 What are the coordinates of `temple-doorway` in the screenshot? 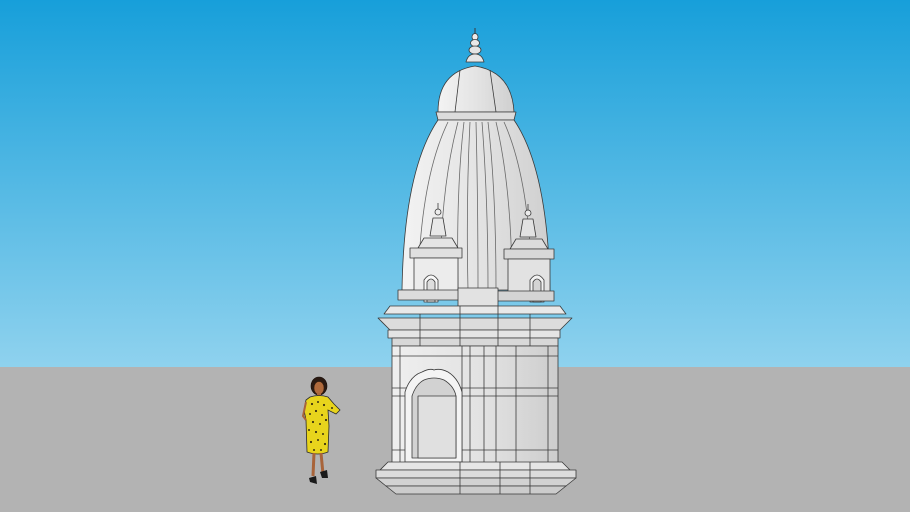 It's located at (433, 415).